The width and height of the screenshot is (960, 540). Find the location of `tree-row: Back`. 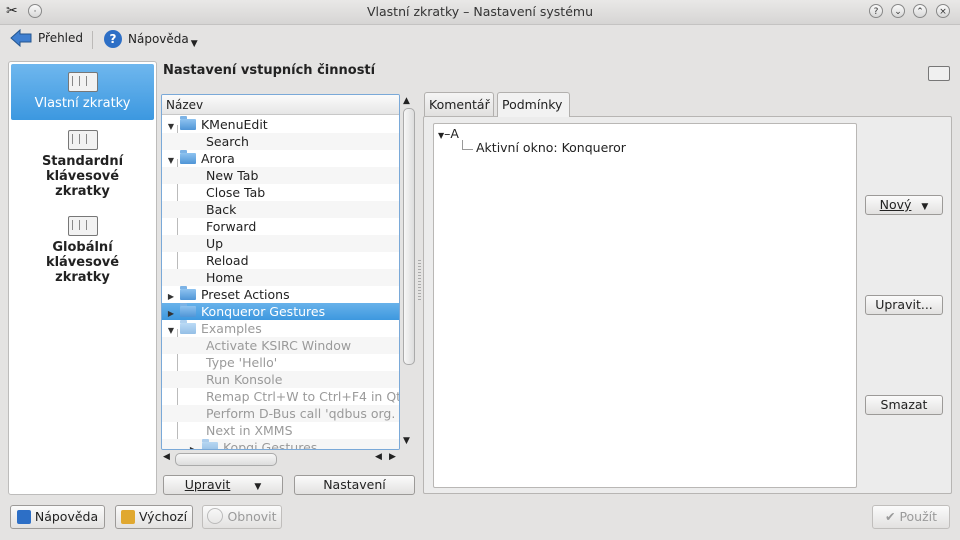

tree-row: Back is located at coordinates (280, 209).